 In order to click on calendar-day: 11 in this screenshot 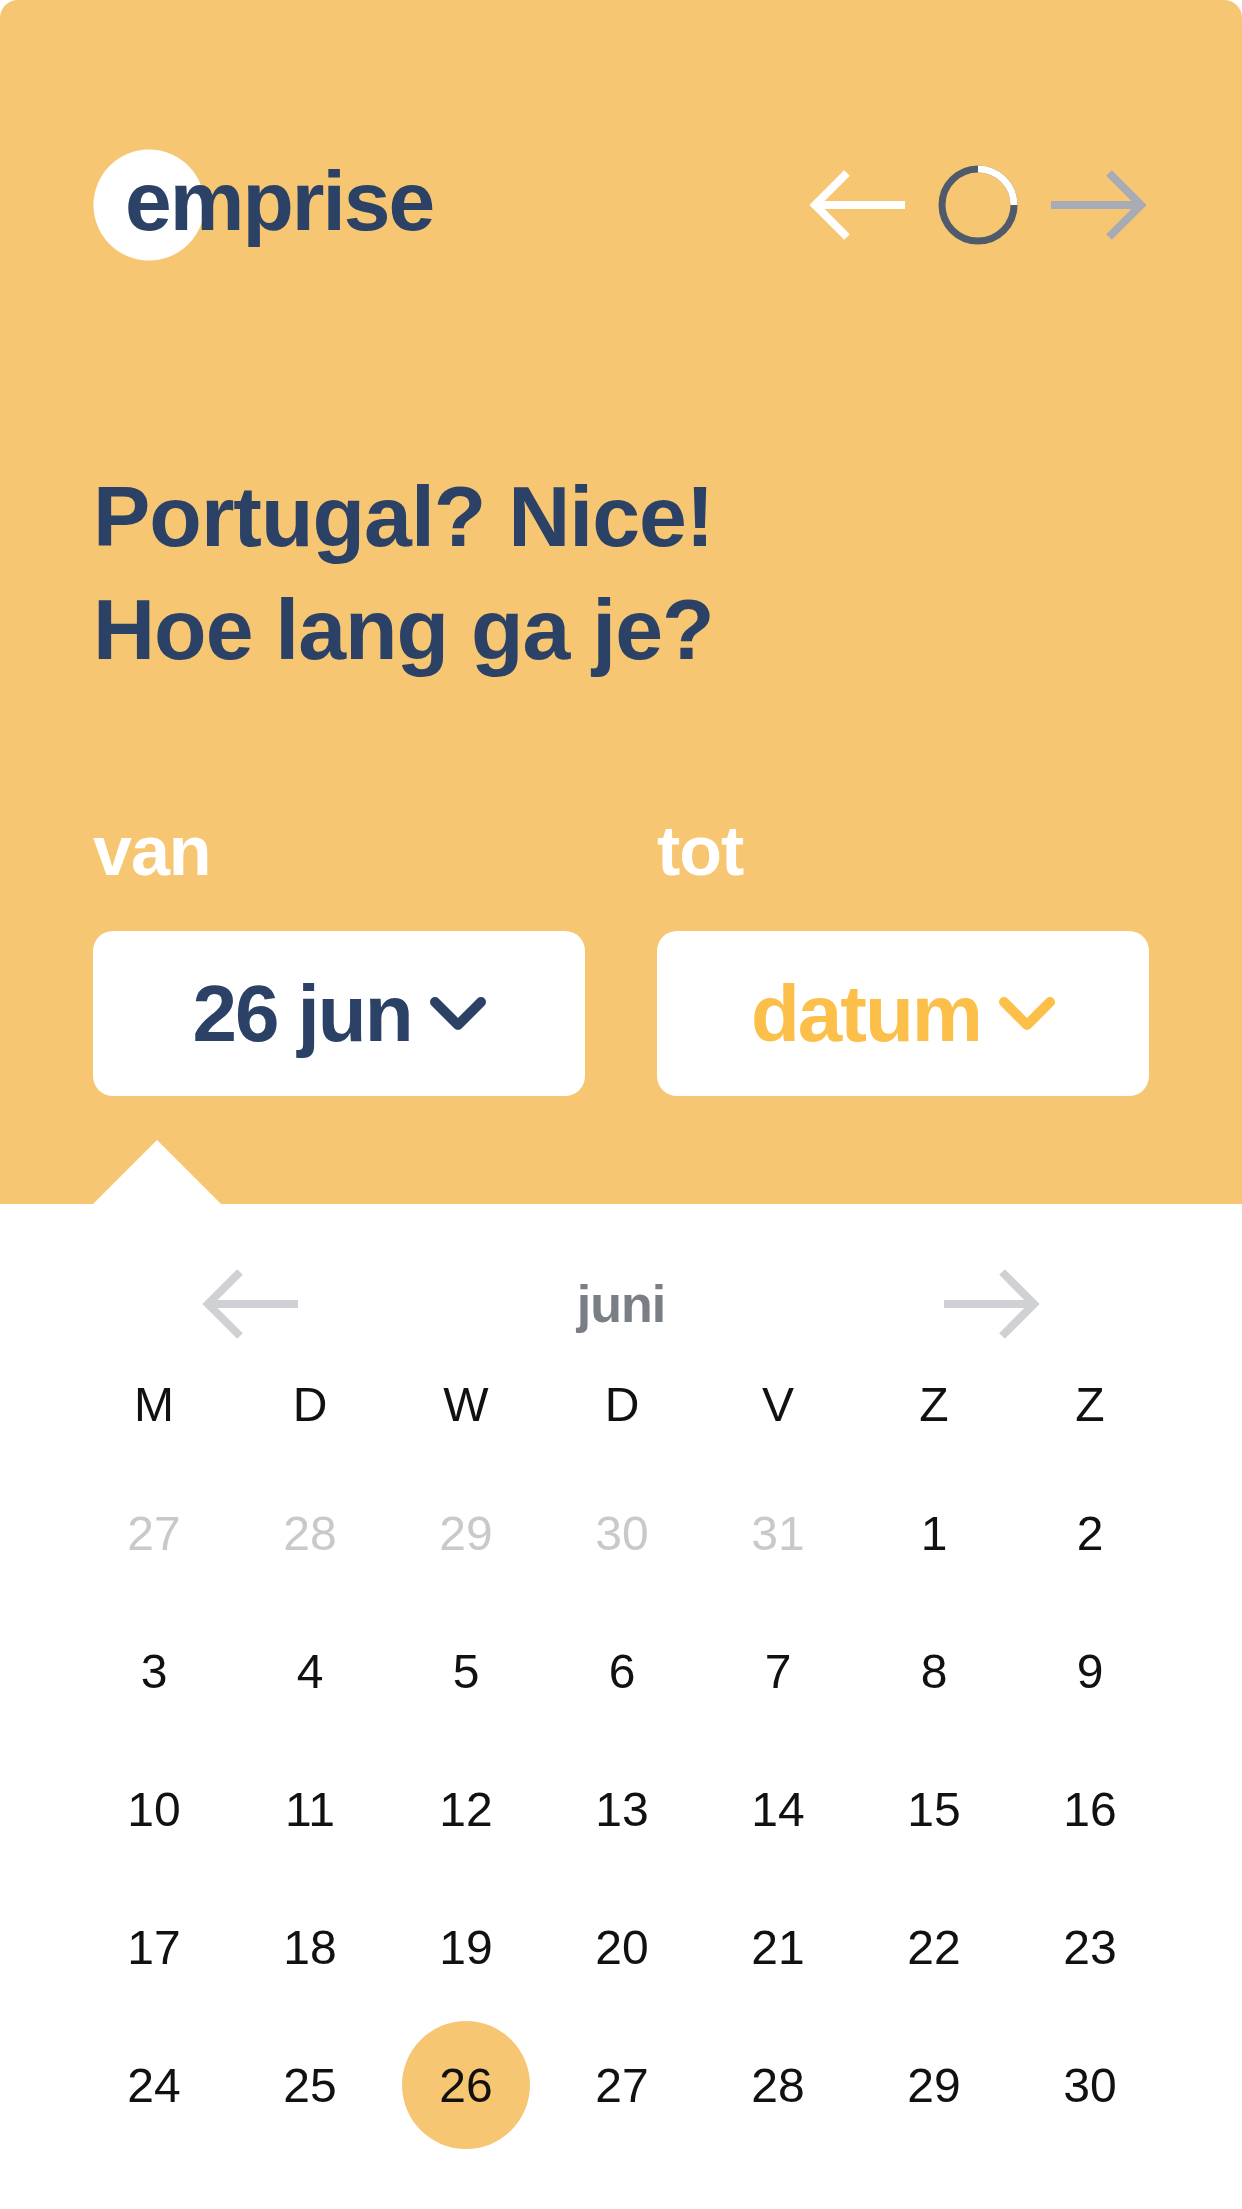, I will do `click(310, 1809)`.